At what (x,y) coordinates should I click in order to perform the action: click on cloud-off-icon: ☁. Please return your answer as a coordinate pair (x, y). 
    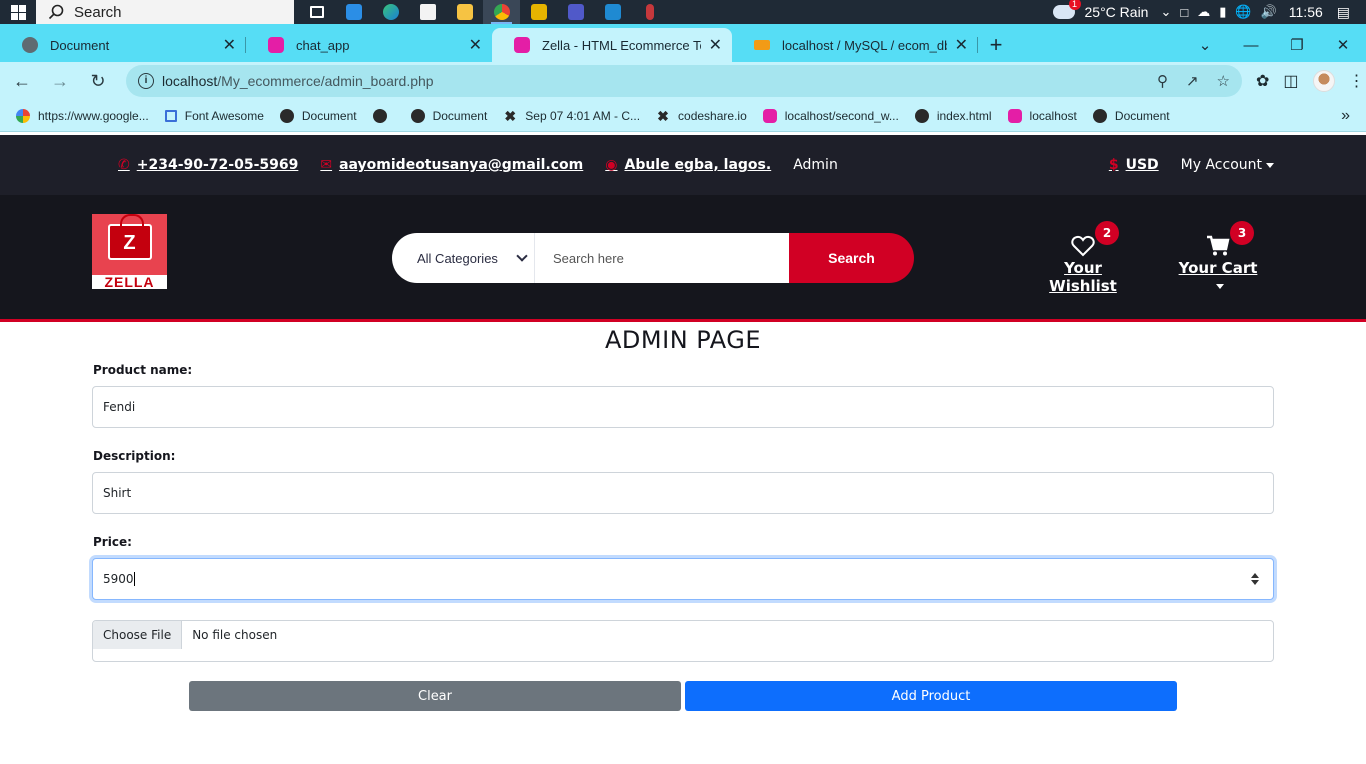
    Looking at the image, I should click on (1203, 12).